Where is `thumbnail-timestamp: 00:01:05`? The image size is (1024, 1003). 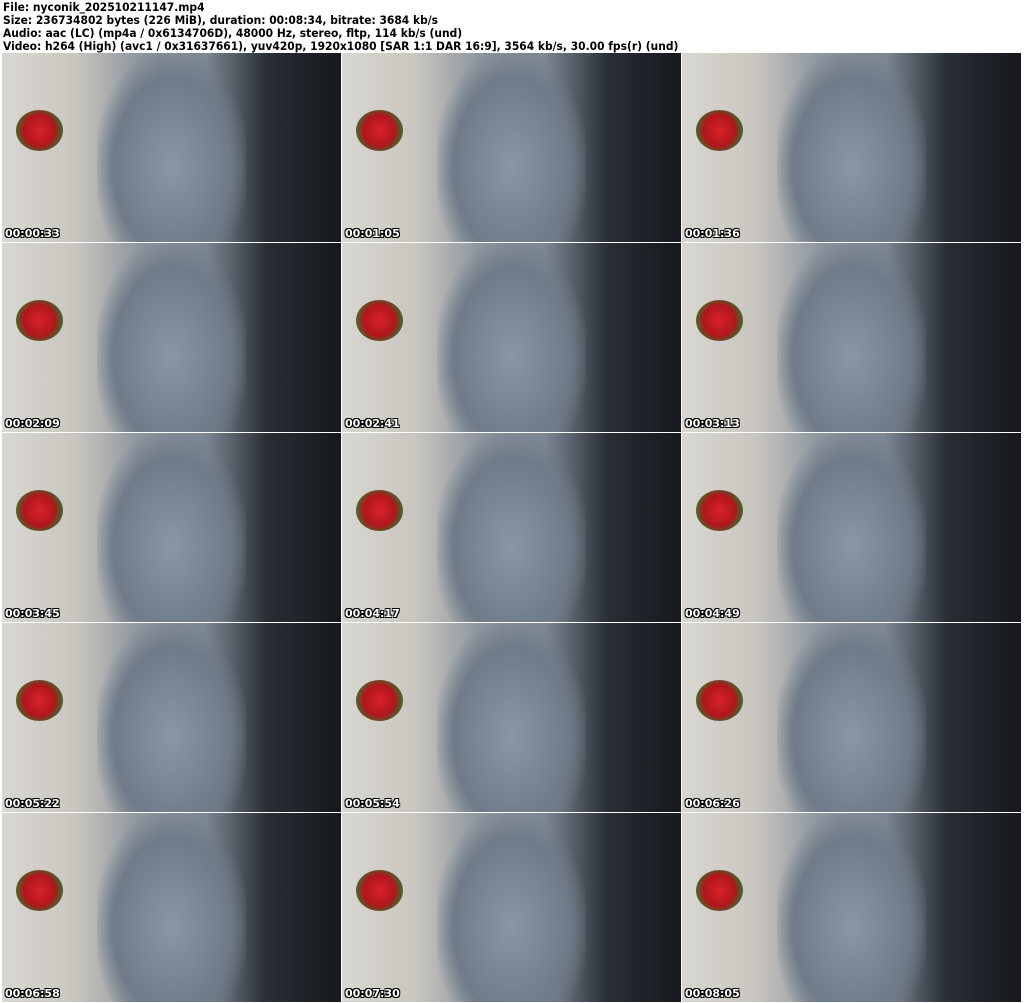 thumbnail-timestamp: 00:01:05 is located at coordinates (372, 233).